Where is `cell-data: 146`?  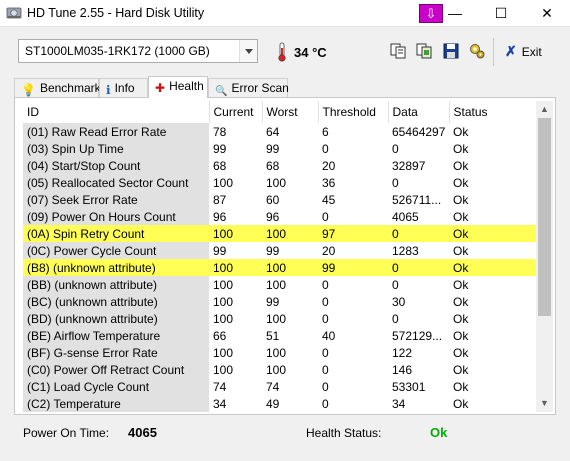 cell-data: 146 is located at coordinates (402, 369).